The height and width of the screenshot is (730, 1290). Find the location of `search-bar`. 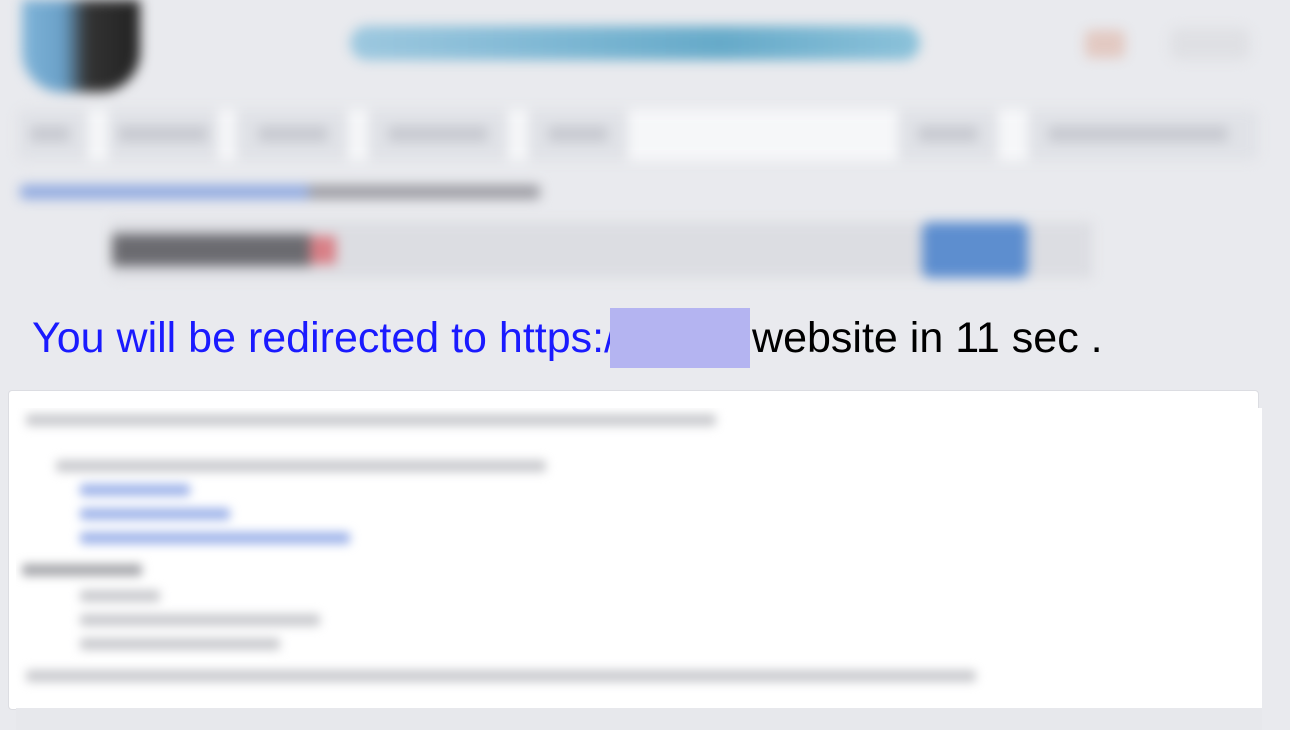

search-bar is located at coordinates (635, 43).